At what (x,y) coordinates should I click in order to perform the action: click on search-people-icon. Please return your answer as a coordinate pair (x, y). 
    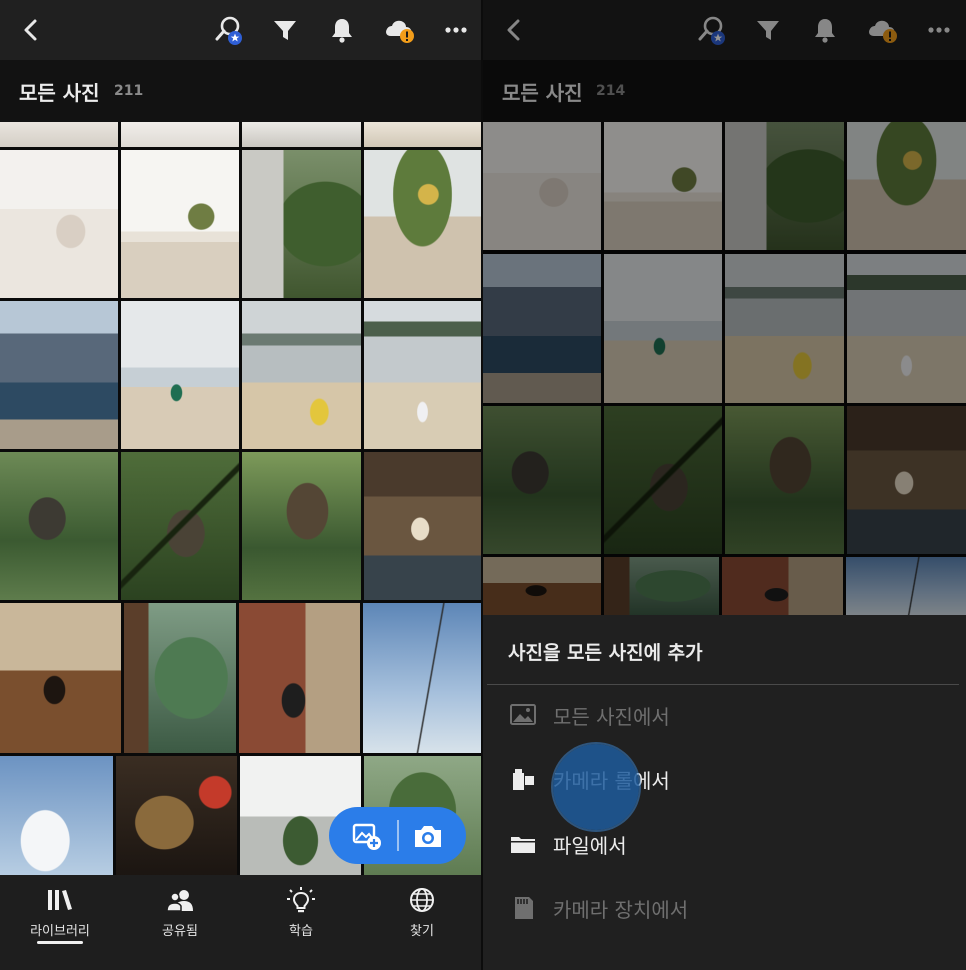
    Looking at the image, I should click on (229, 31).